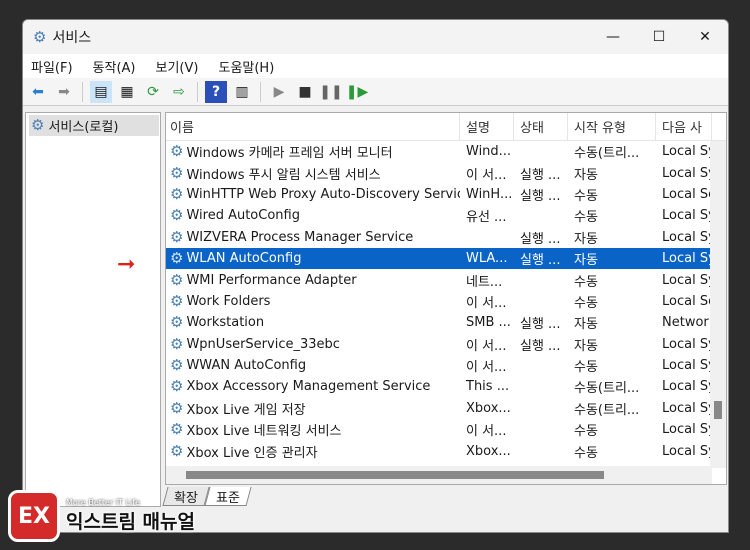 This screenshot has width=750, height=550. Describe the element at coordinates (126, 264) in the screenshot. I see `red-arrow-annotation: ➞` at that location.